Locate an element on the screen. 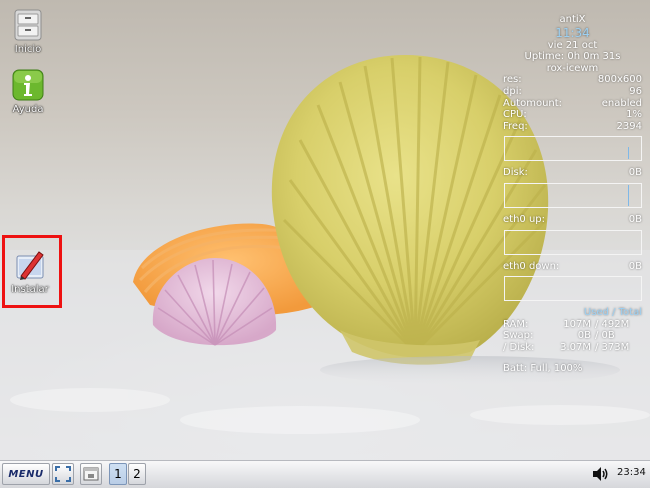  used-total-header: Used / Total is located at coordinates (612, 313).